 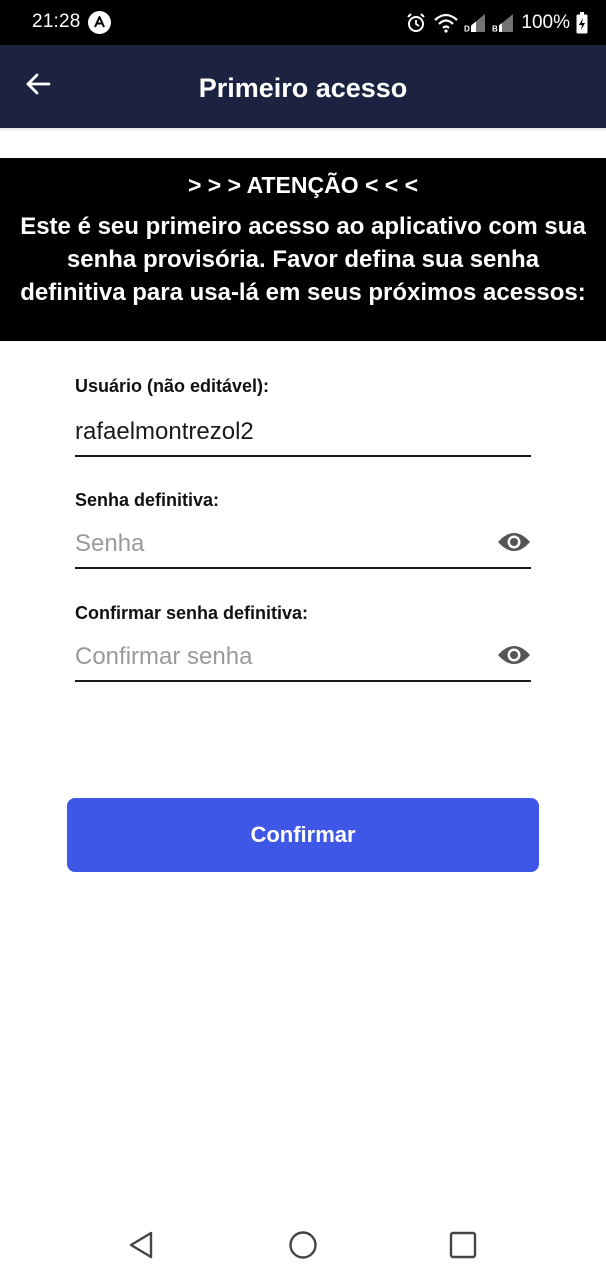 What do you see at coordinates (545, 22) in the screenshot?
I see `battery-percent: 100%` at bounding box center [545, 22].